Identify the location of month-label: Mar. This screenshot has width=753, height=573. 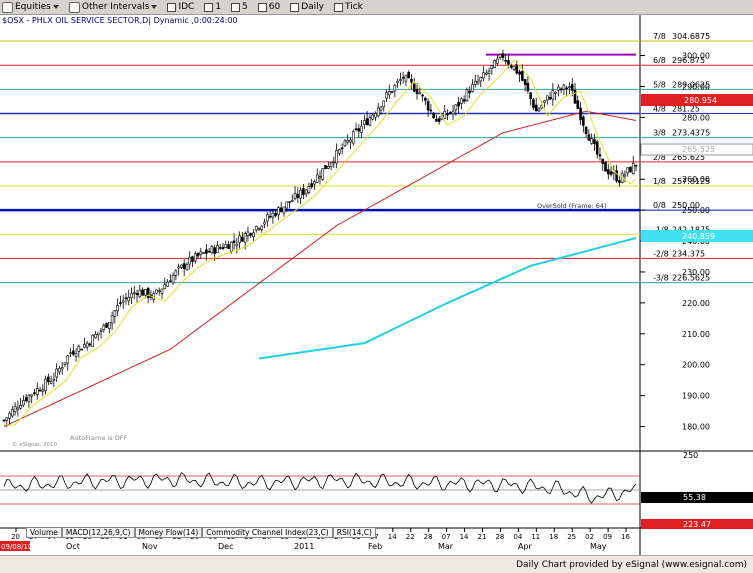
(446, 546).